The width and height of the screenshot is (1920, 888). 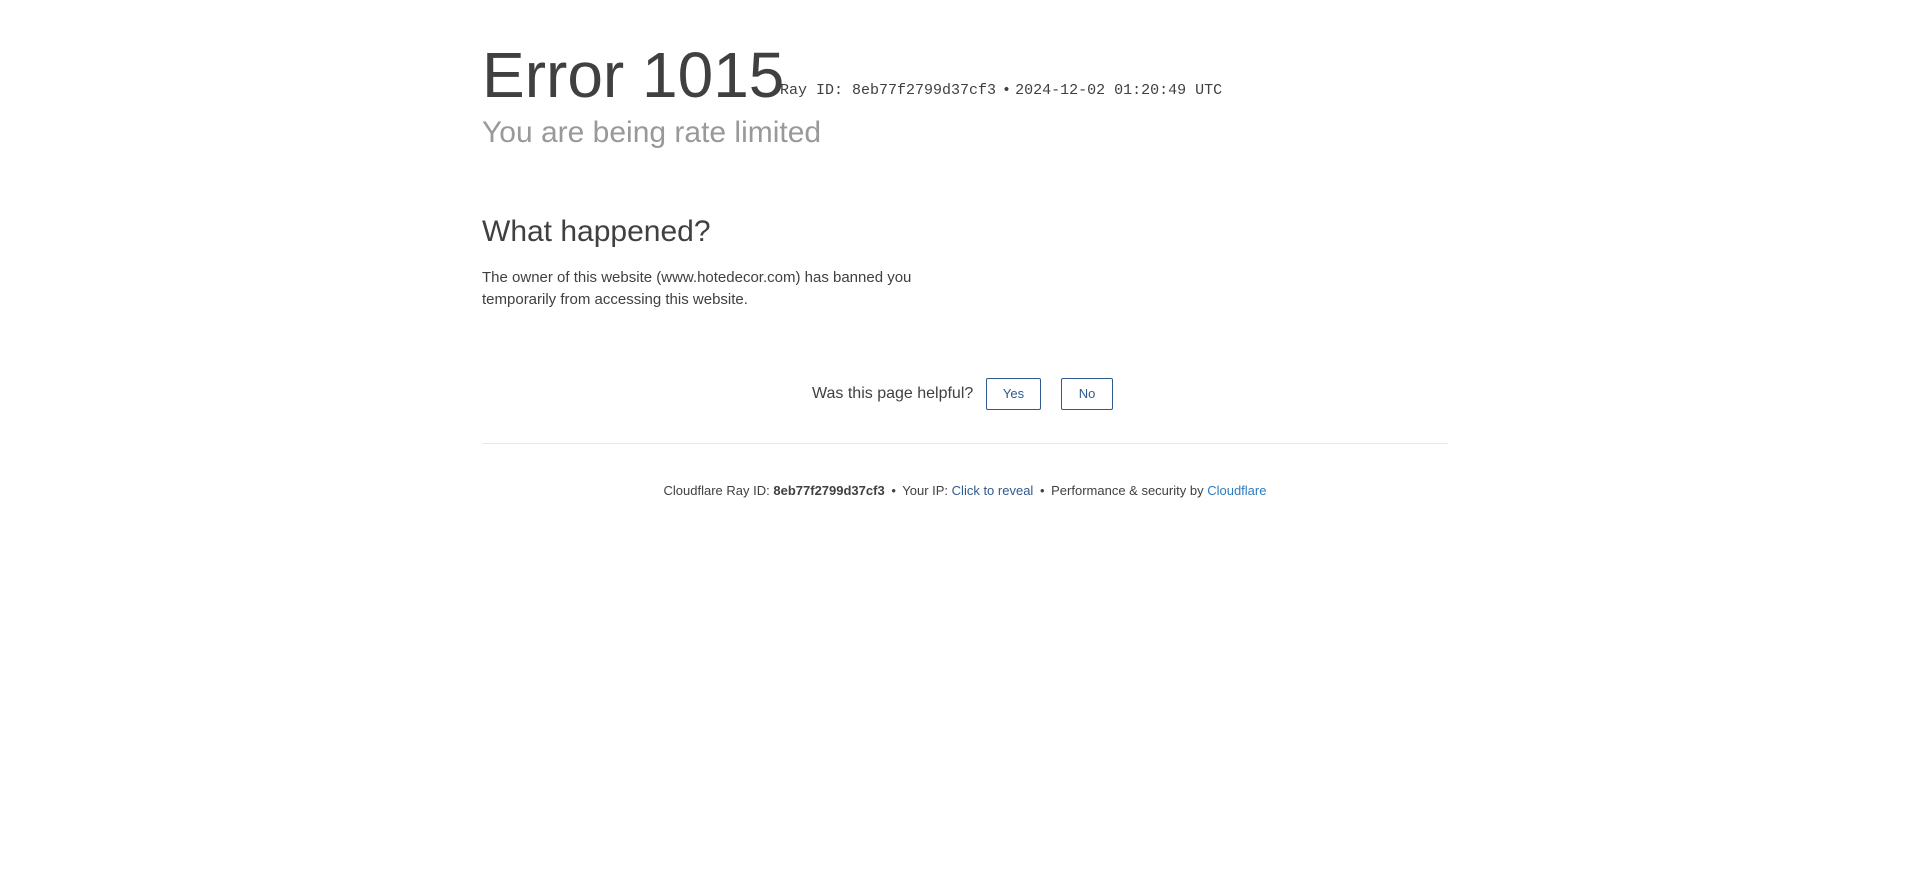 I want to click on error-code-title: Error 1015, so click(x=633, y=75).